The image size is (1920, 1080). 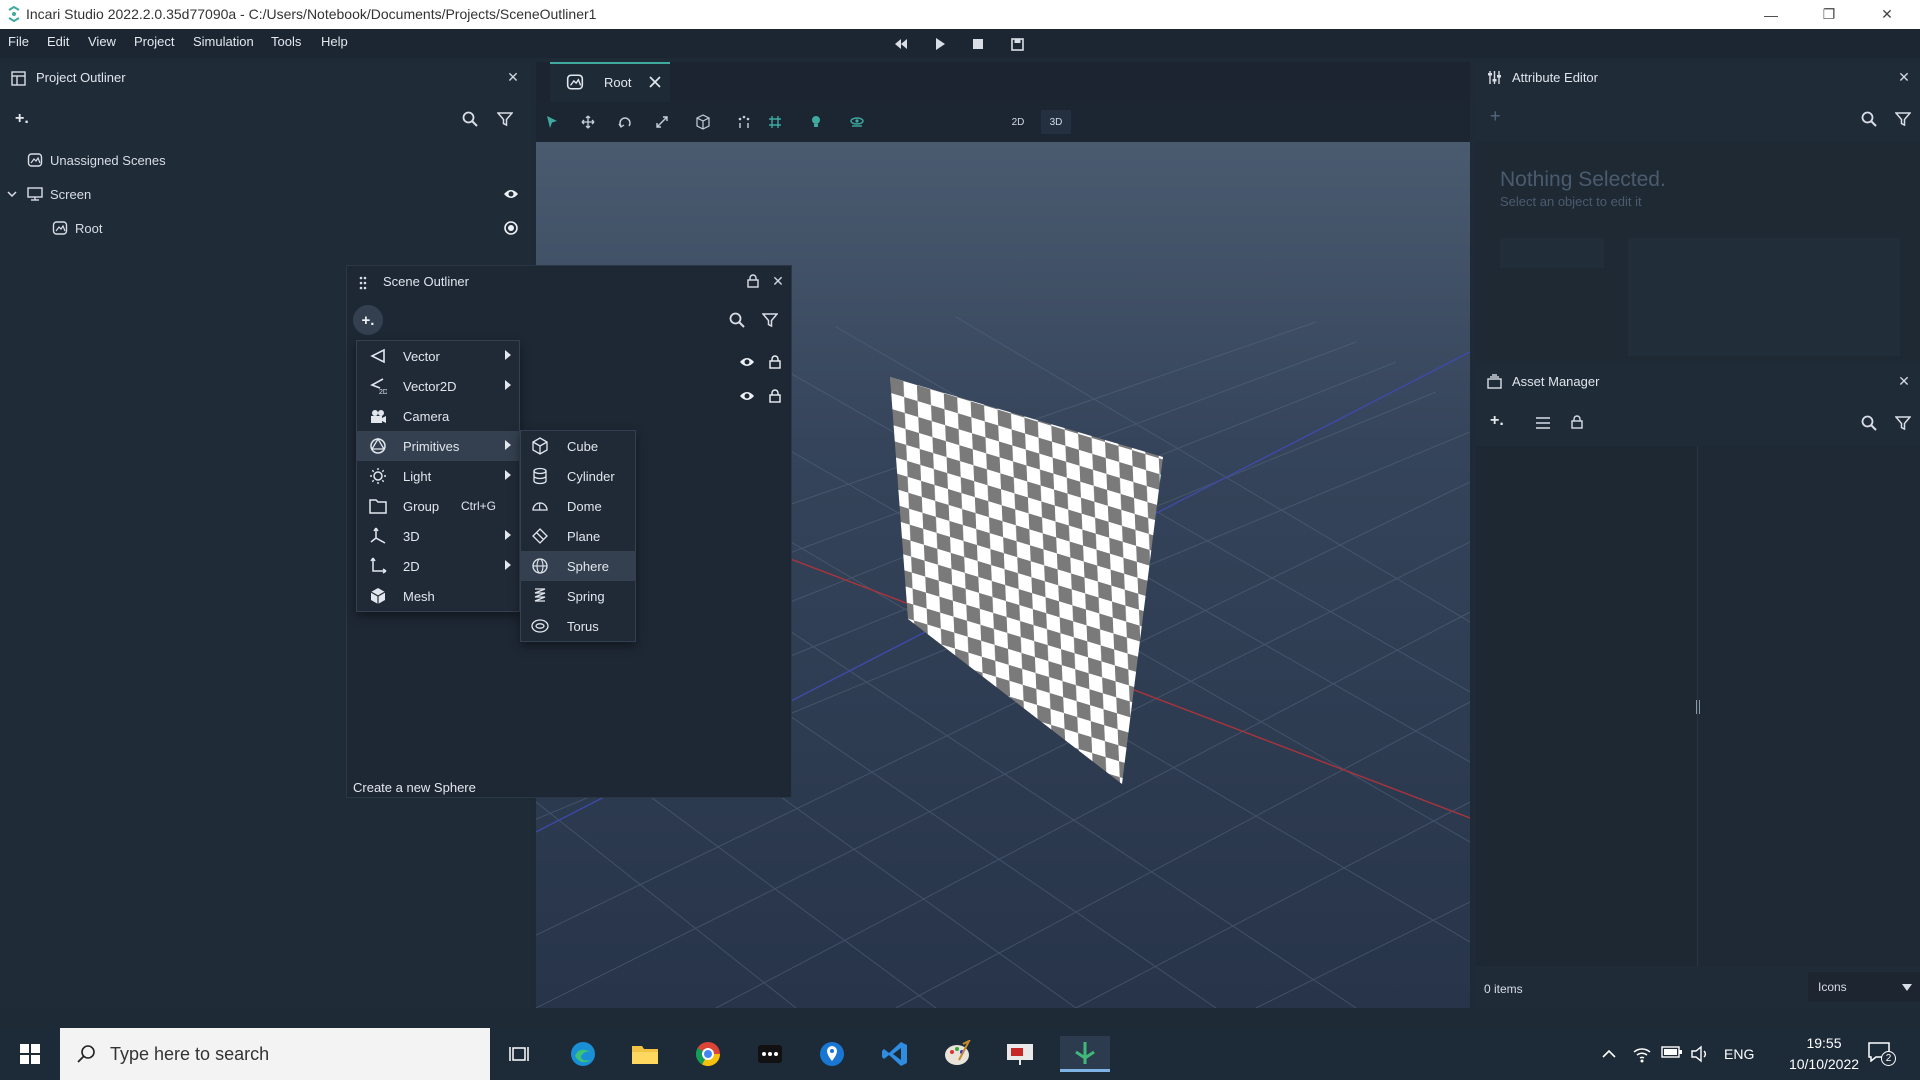 What do you see at coordinates (552, 122) in the screenshot?
I see `select-tool-icon` at bounding box center [552, 122].